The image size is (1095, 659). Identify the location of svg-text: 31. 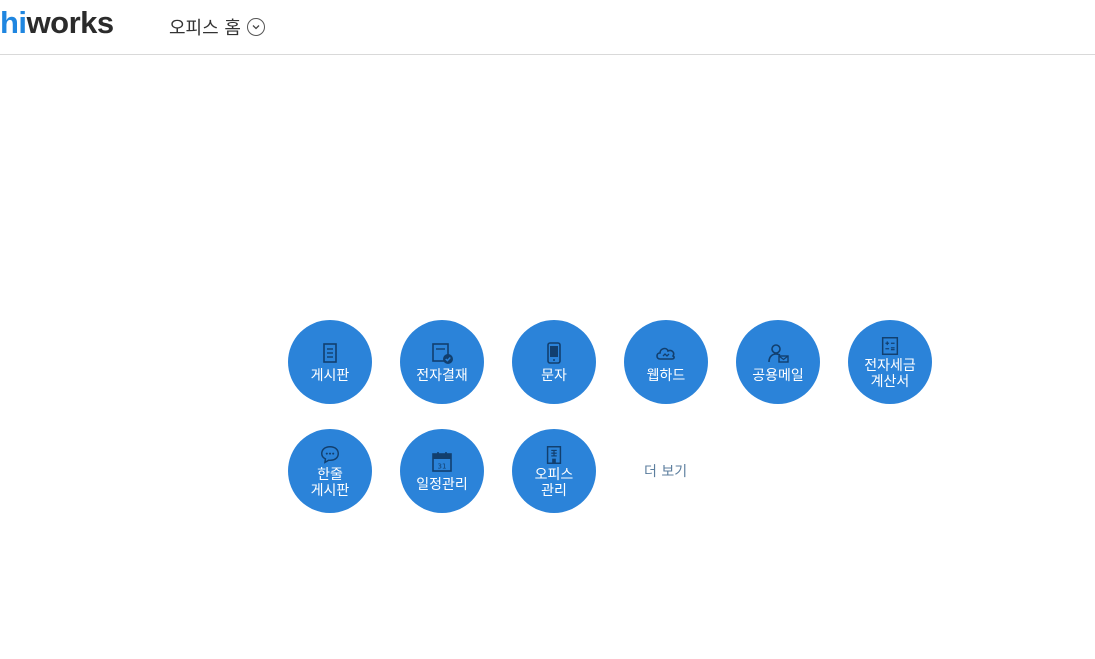
(442, 466).